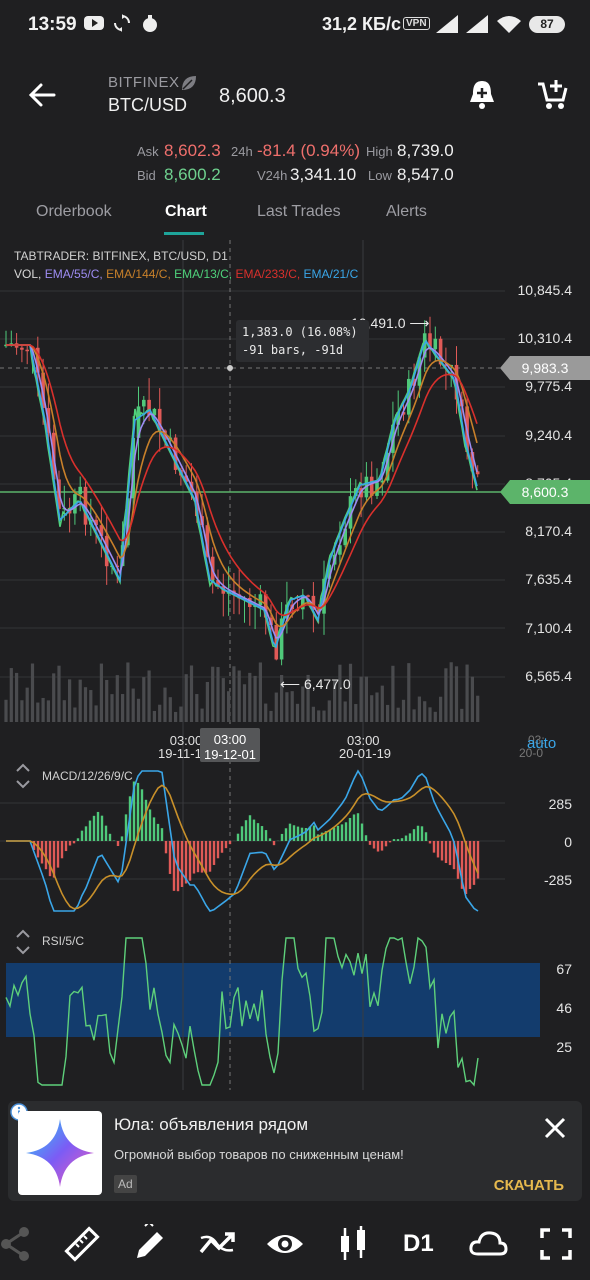  I want to click on tab-last-trades: Last Trades, so click(299, 212).